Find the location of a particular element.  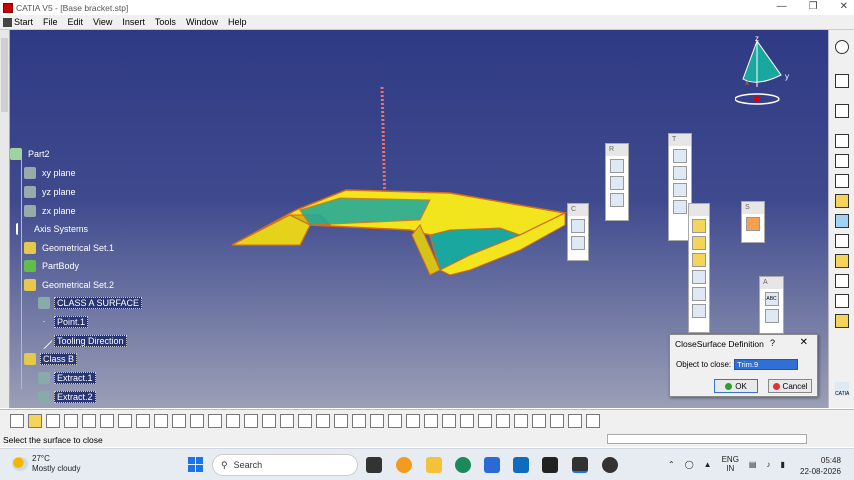

speaker-icon: ♪ is located at coordinates (768, 464).